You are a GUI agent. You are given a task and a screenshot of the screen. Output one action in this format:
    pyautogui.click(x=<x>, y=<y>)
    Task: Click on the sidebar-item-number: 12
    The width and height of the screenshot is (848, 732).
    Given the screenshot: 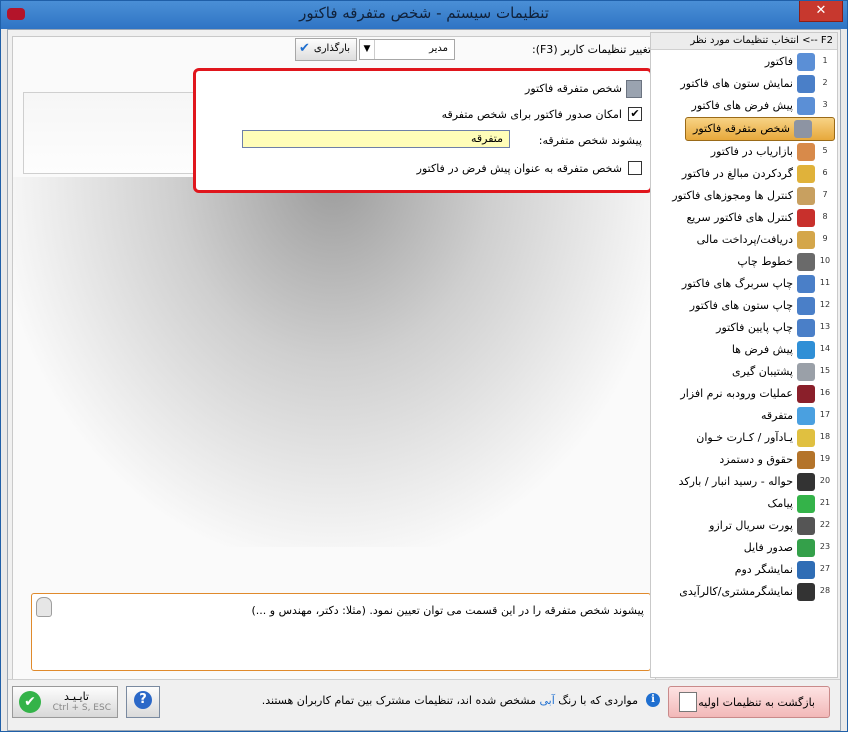 What is the action you would take?
    pyautogui.click(x=825, y=304)
    